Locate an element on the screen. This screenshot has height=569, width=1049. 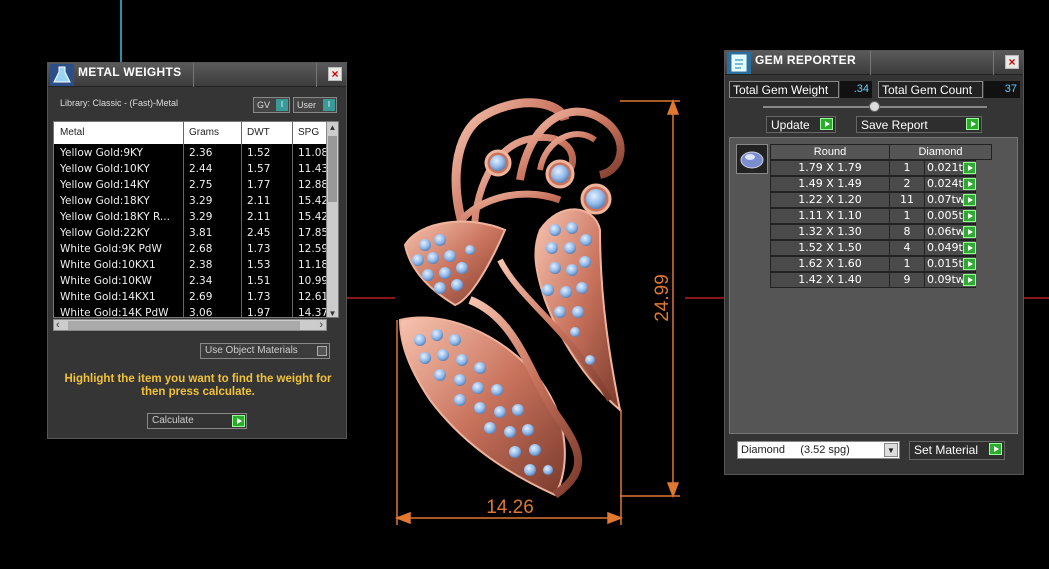
slider-knob is located at coordinates (874, 106).